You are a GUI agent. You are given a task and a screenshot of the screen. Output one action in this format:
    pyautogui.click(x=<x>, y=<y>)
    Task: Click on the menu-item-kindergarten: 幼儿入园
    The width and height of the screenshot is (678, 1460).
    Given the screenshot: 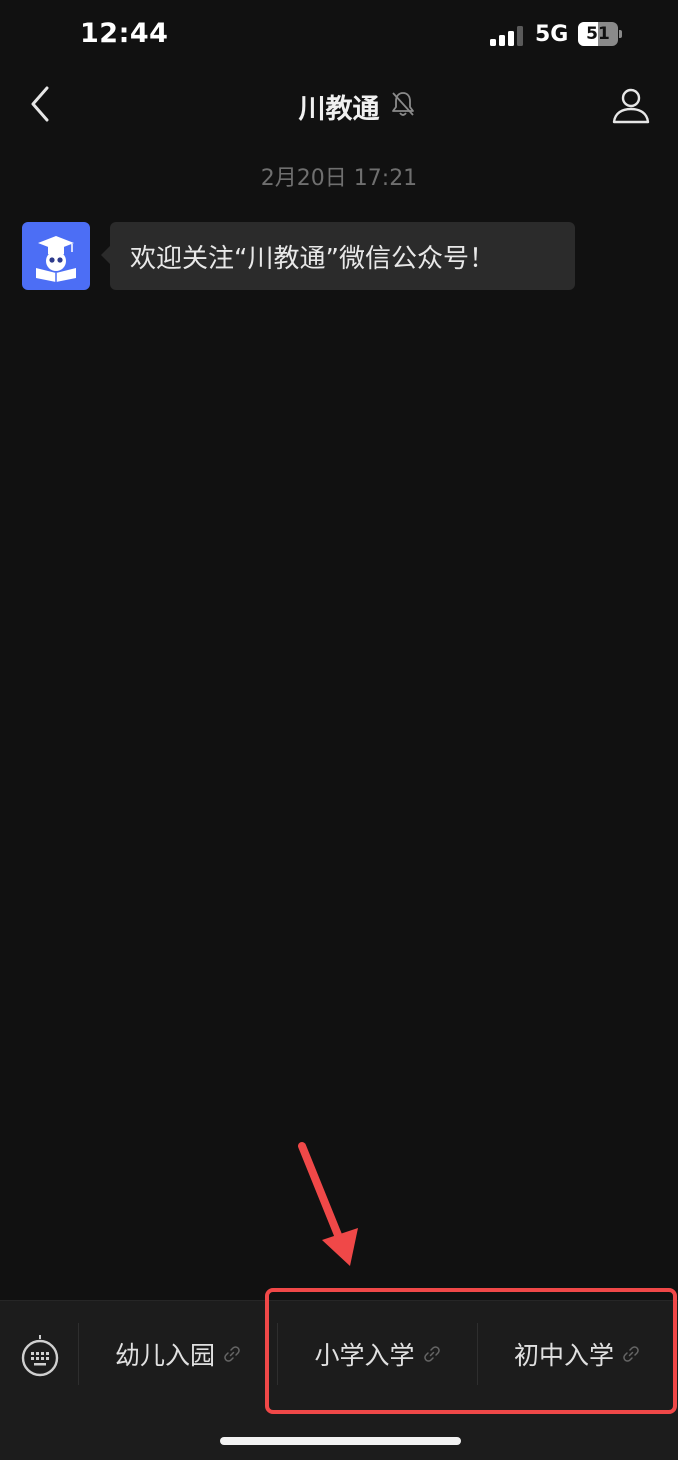 What is the action you would take?
    pyautogui.click(x=178, y=1354)
    